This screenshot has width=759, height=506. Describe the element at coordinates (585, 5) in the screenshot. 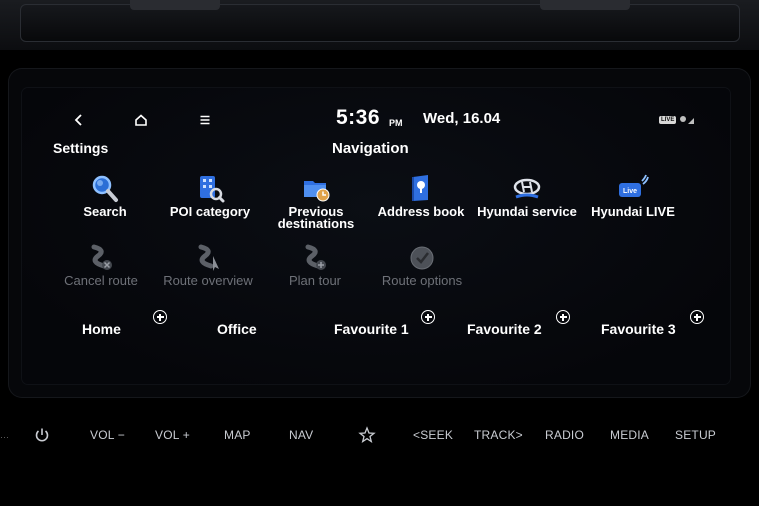

I see `vent-tab-right` at that location.